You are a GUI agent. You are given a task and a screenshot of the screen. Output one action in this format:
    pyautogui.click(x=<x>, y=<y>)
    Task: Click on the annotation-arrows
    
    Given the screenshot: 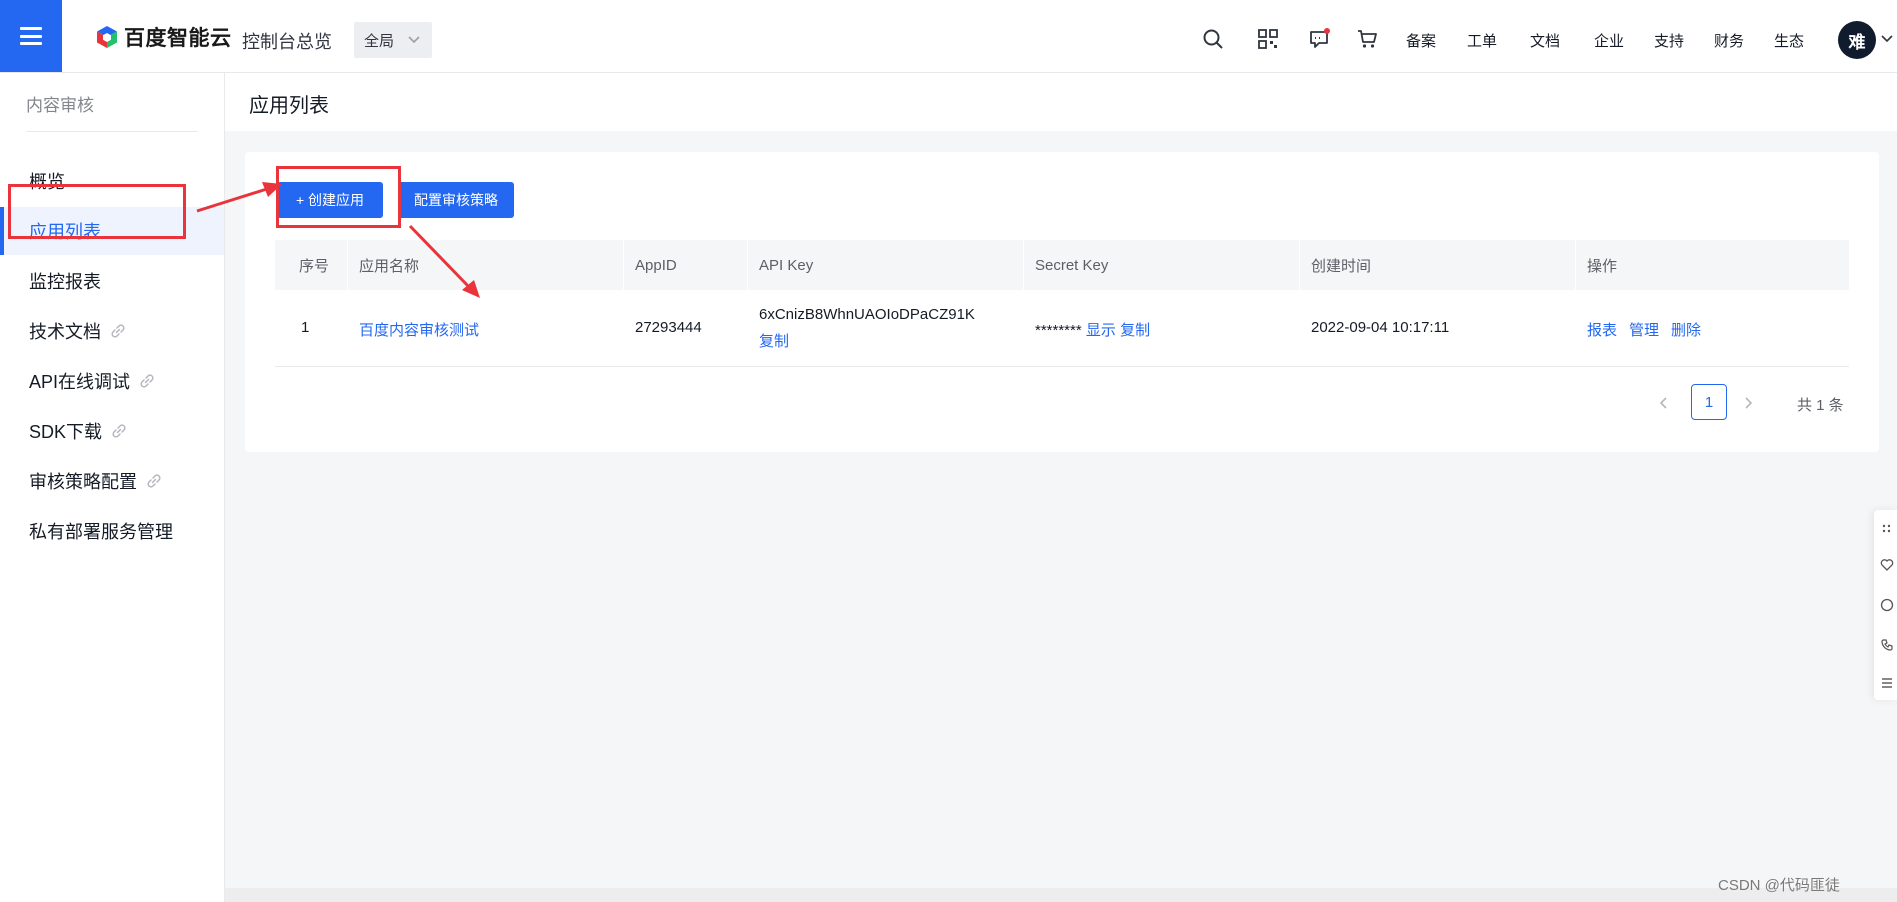 What is the action you would take?
    pyautogui.click(x=338, y=240)
    